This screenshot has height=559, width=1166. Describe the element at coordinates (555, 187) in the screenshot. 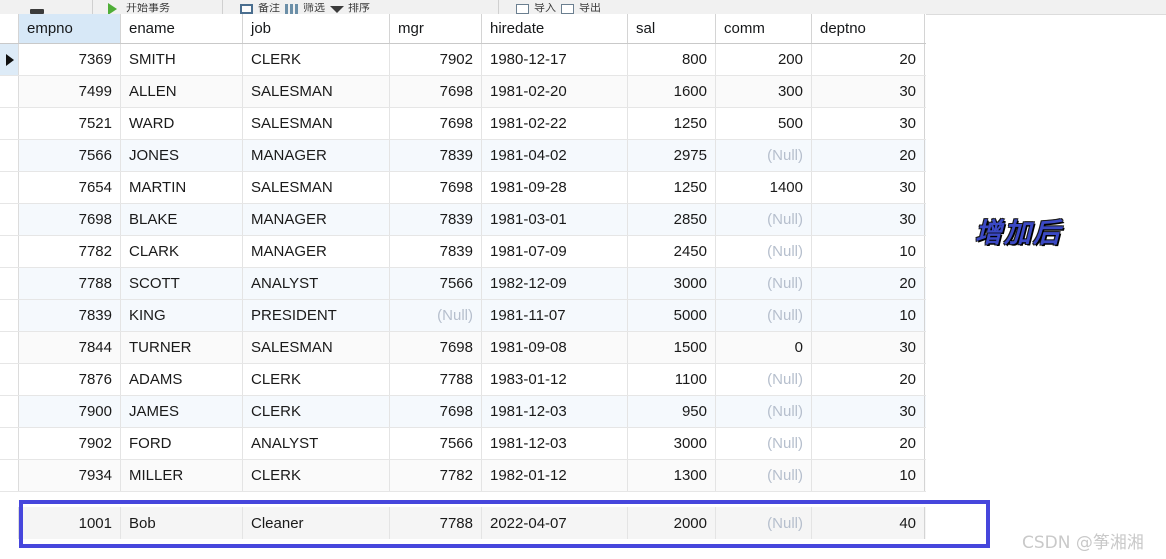

I see `cell-hiredate: 1981-09-28` at that location.